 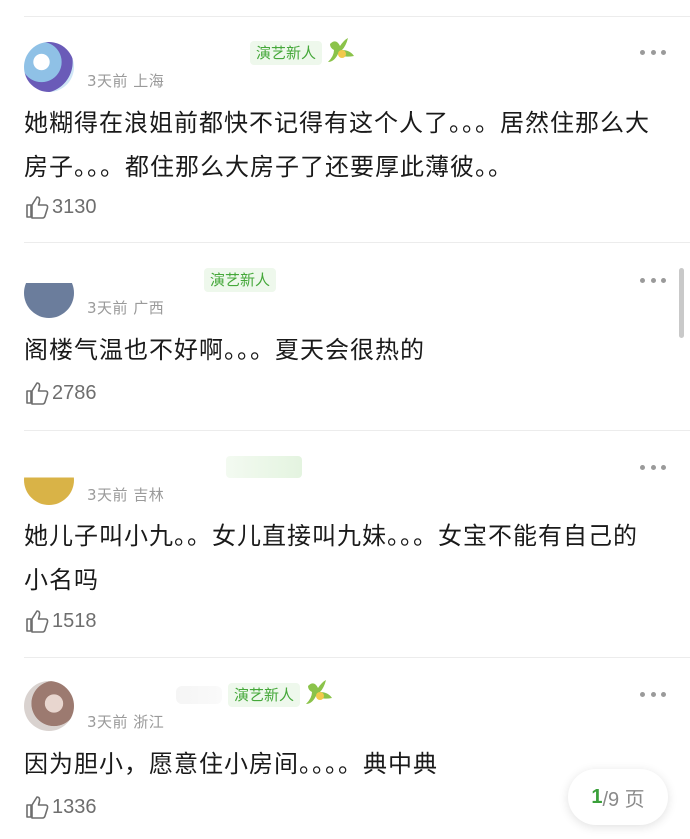 I want to click on like-button: 3130, so click(x=60, y=207).